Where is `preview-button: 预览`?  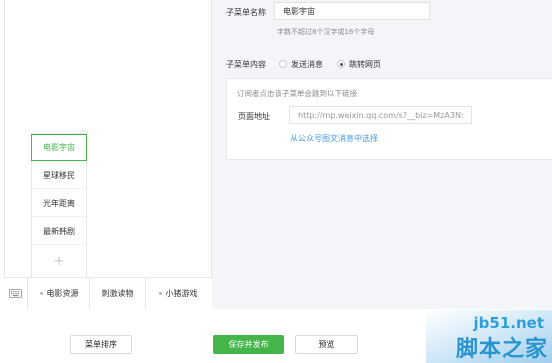
preview-button: 预览 is located at coordinates (326, 344).